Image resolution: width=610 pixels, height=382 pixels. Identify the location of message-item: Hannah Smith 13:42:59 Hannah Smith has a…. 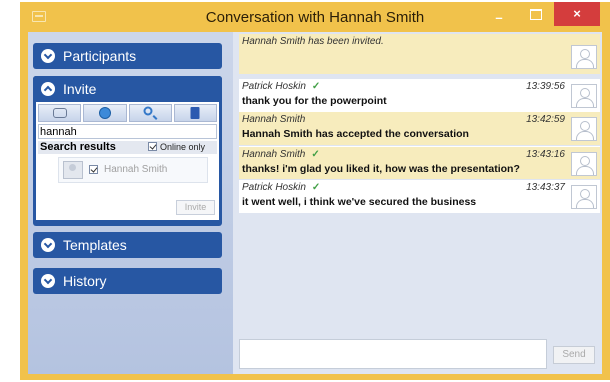
(419, 128).